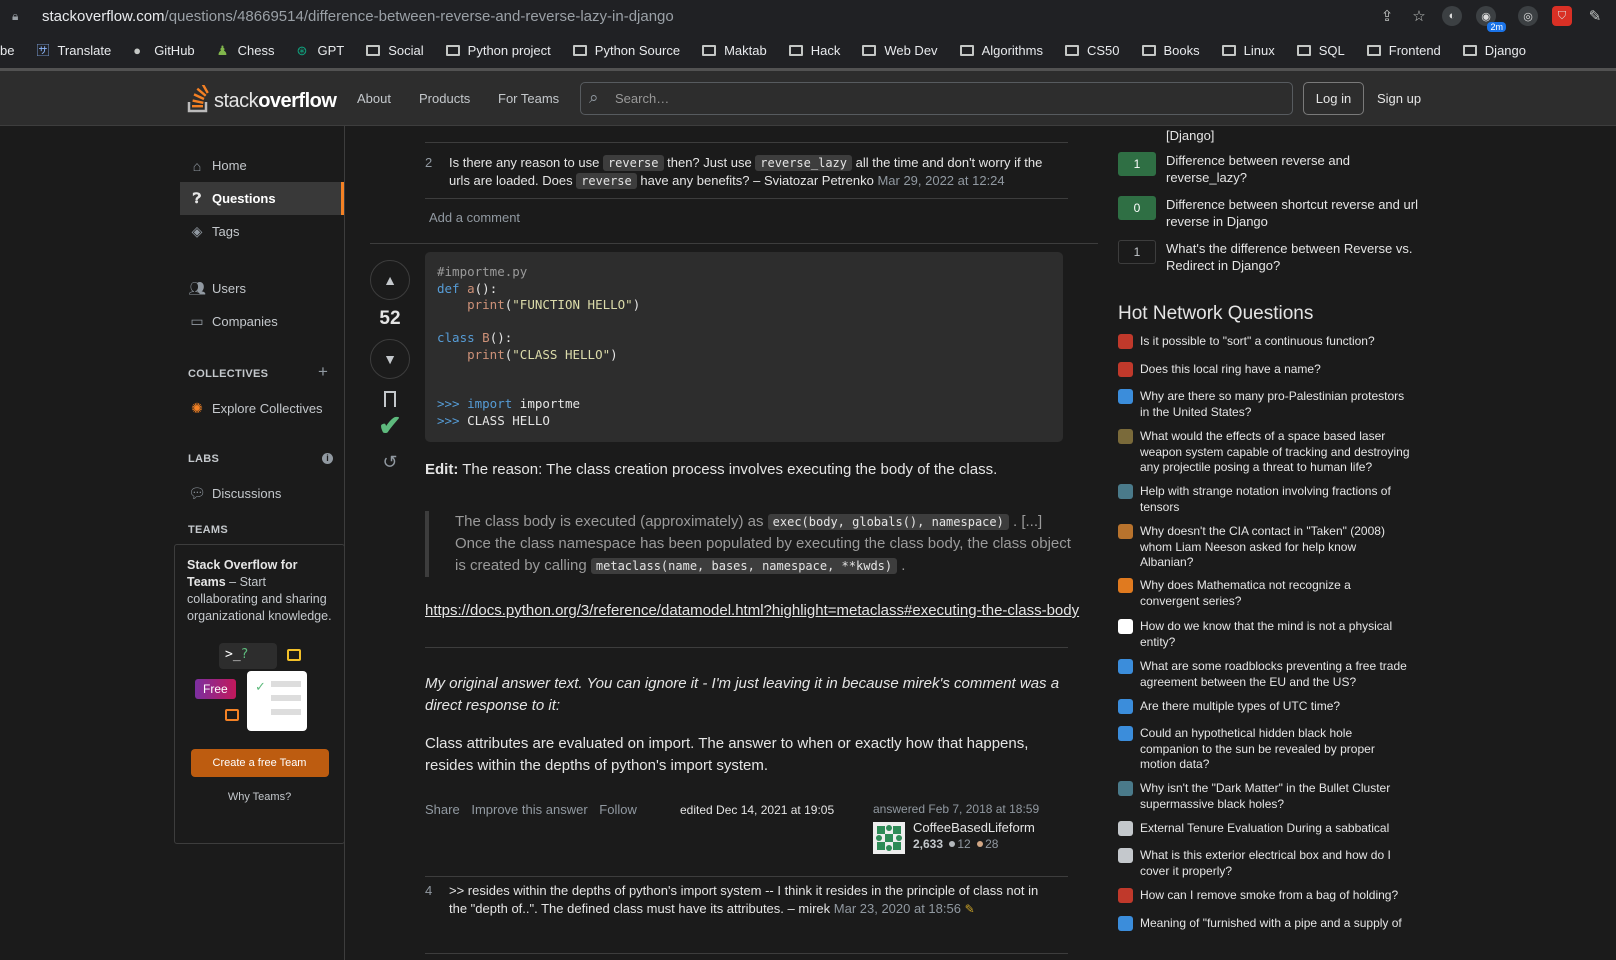  What do you see at coordinates (302, 50) in the screenshot?
I see `gpt-icon: ⊛` at bounding box center [302, 50].